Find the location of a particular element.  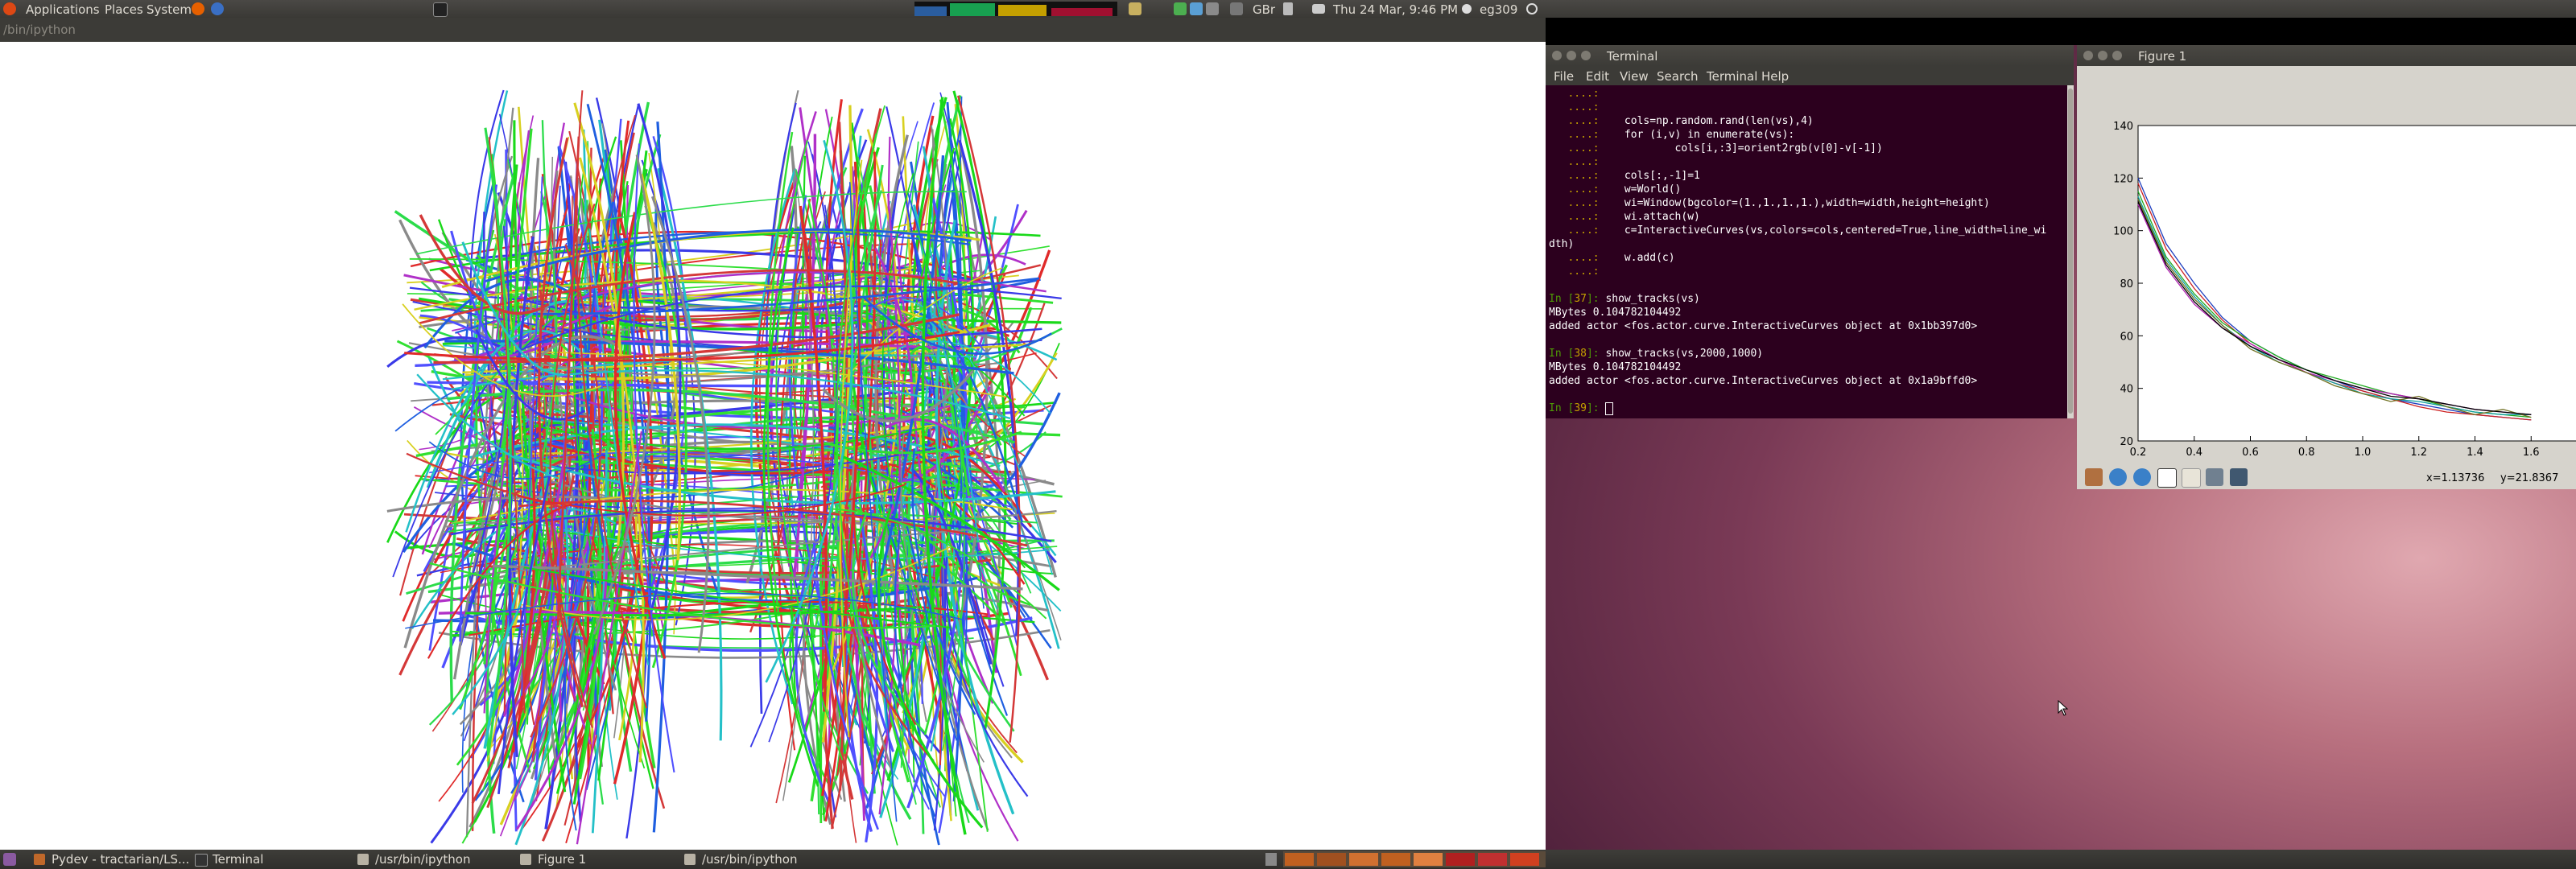

workspace-switcher is located at coordinates (1414, 859).